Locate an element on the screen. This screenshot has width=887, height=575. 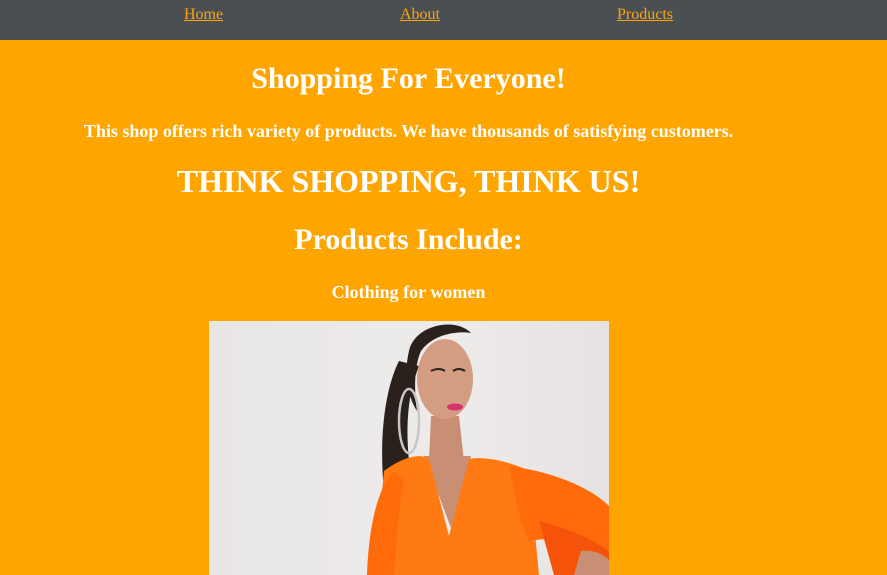
slogan-heading: THINK SHOPPING, THINK US! is located at coordinates (408, 181).